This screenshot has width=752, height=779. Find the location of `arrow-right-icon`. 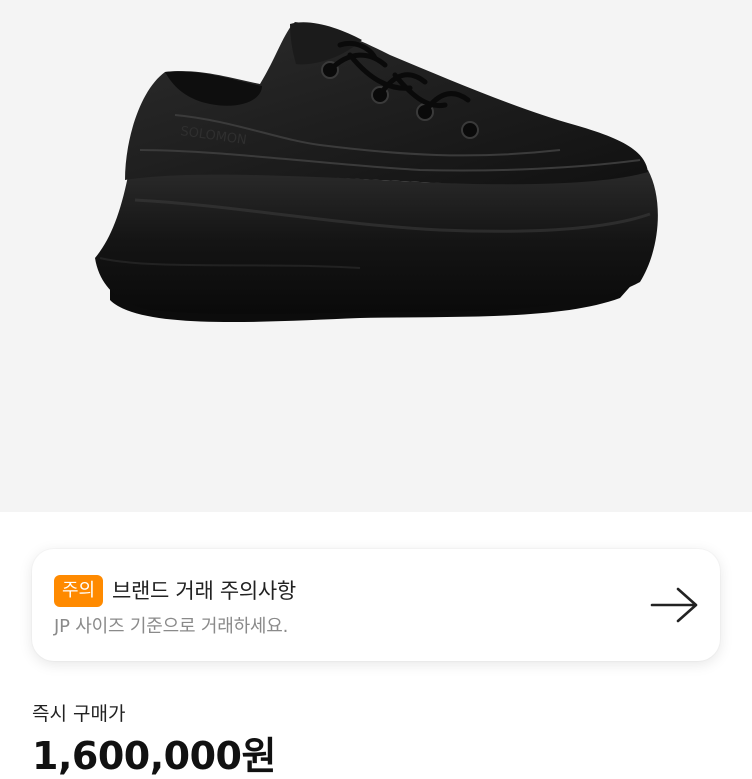

arrow-right-icon is located at coordinates (675, 605).